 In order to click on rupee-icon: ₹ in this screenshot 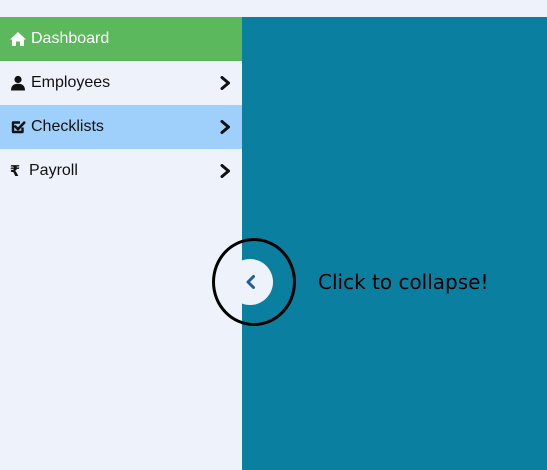, I will do `click(15, 171)`.